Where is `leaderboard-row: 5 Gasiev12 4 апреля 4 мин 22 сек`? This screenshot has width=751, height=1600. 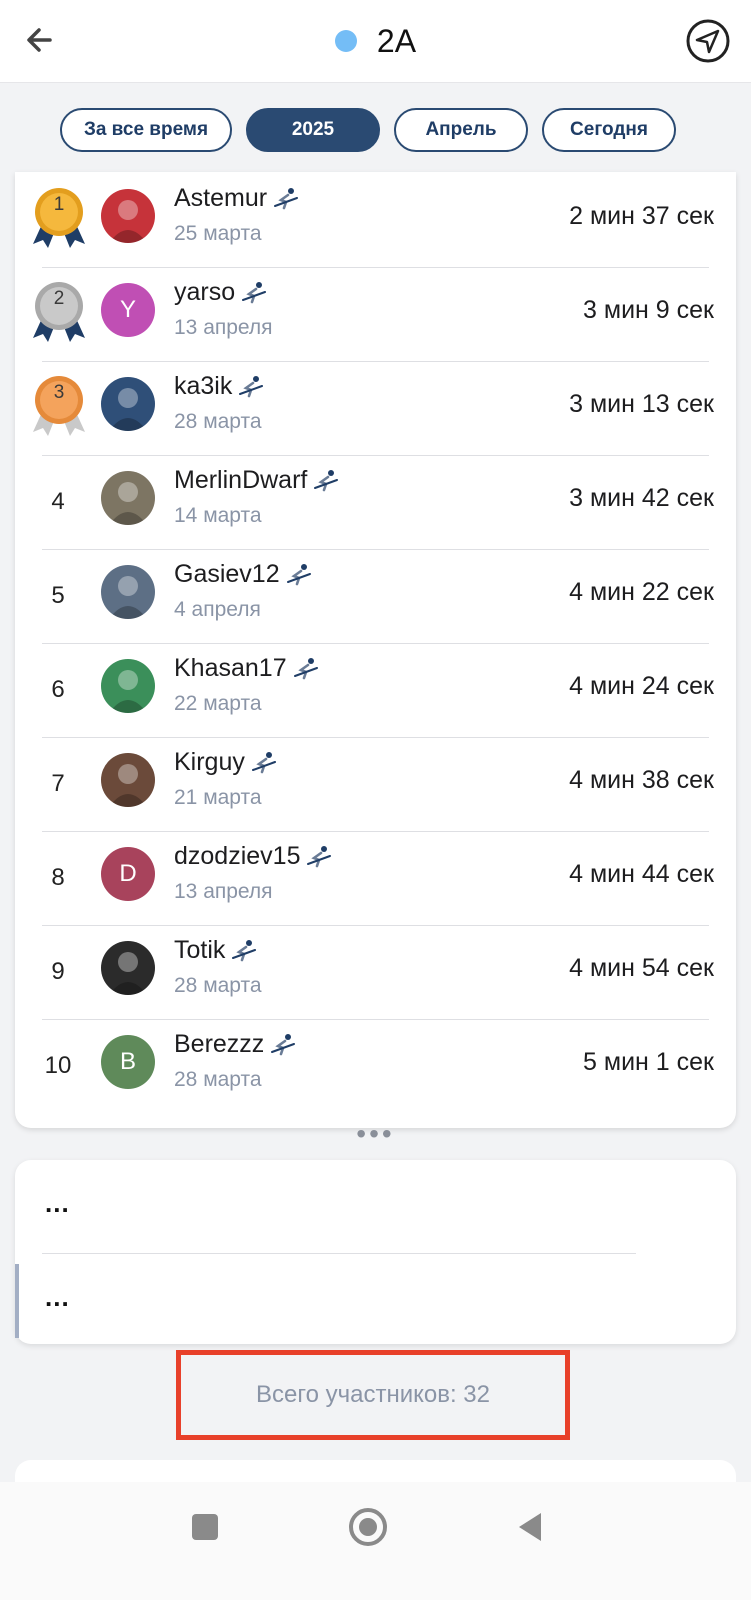 leaderboard-row: 5 Gasiev12 4 апреля 4 мин 22 сек is located at coordinates (375, 596).